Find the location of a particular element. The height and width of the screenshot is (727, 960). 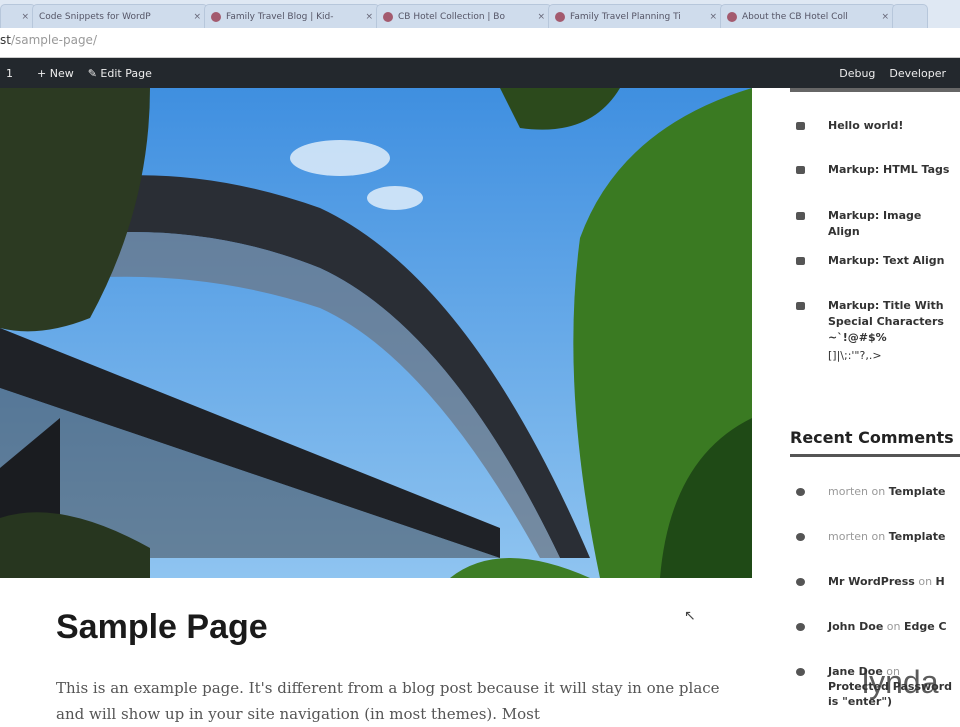

edit-page-button: ✎ Edit Page is located at coordinates (120, 73).